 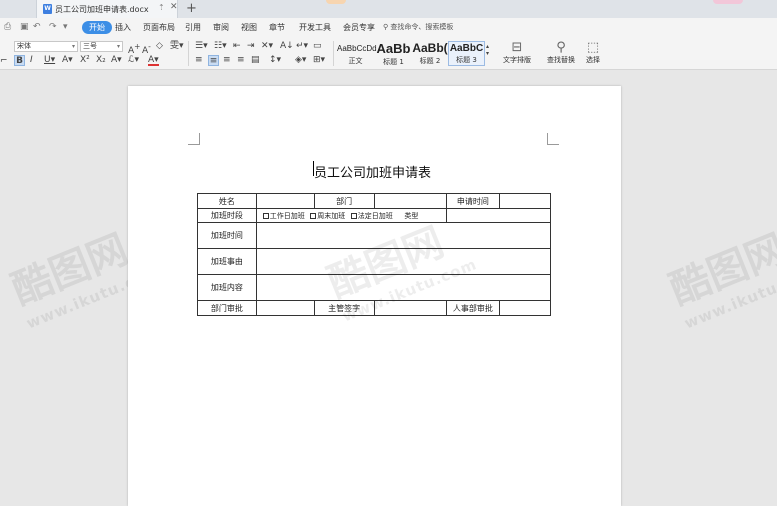 I want to click on shrink-font-icon: A-, so click(x=146, y=48).